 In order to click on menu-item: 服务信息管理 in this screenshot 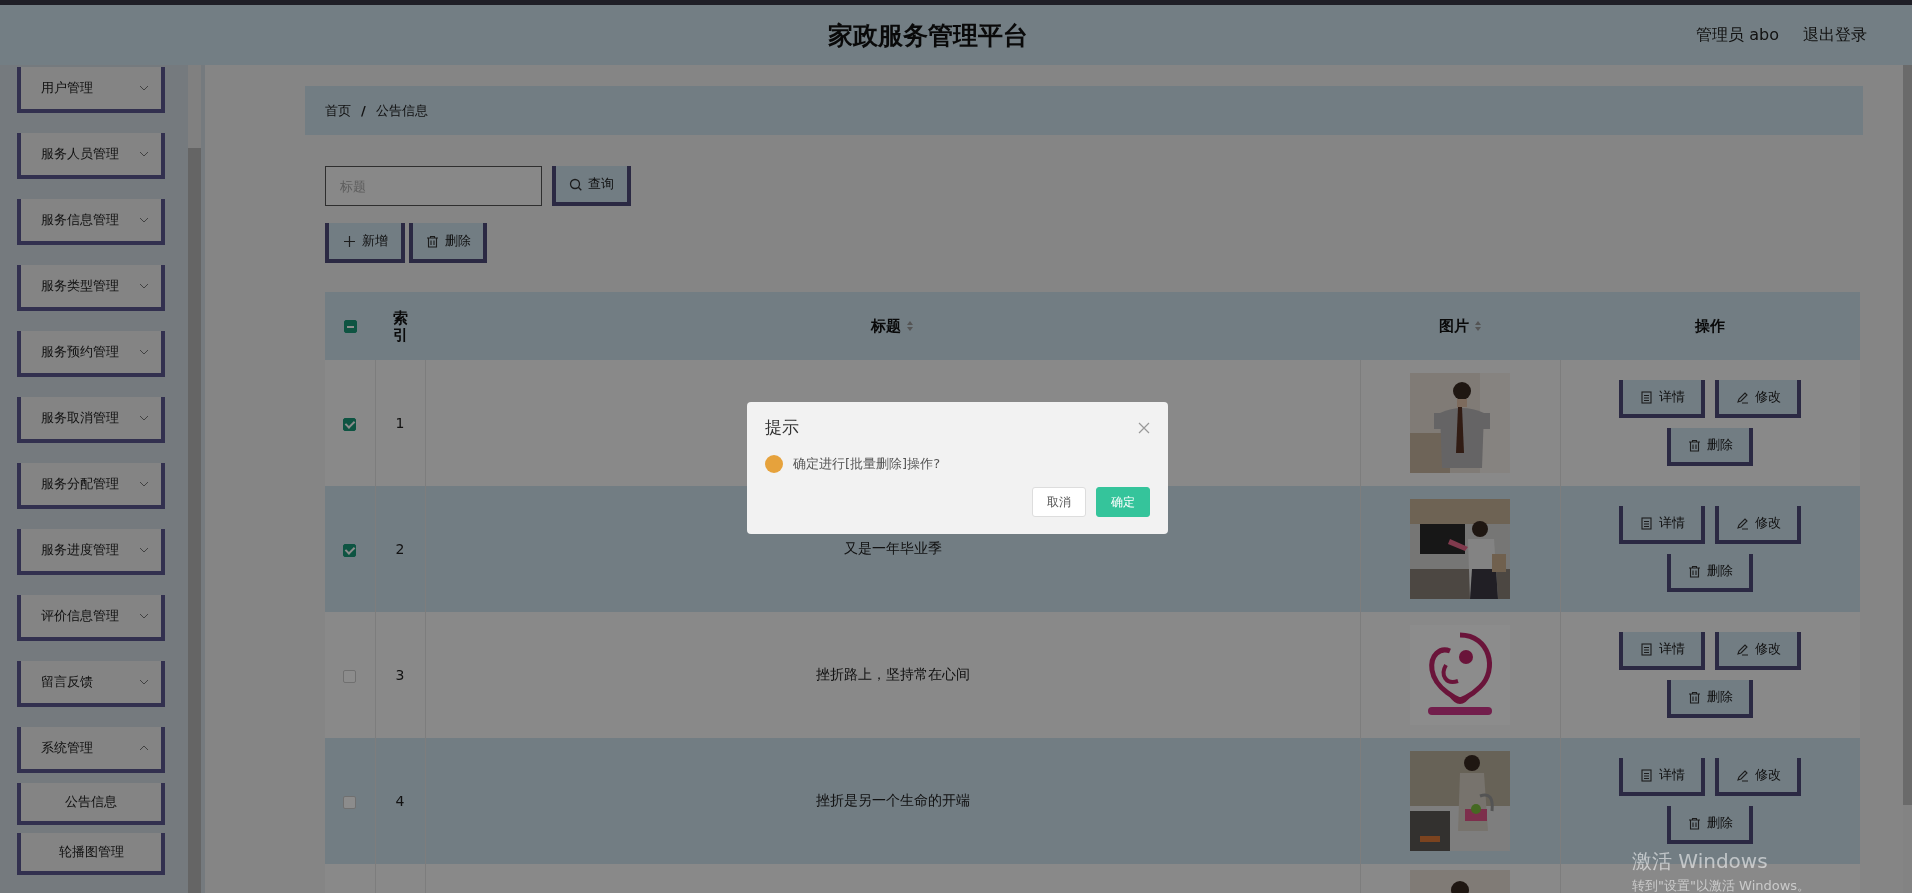, I will do `click(91, 222)`.